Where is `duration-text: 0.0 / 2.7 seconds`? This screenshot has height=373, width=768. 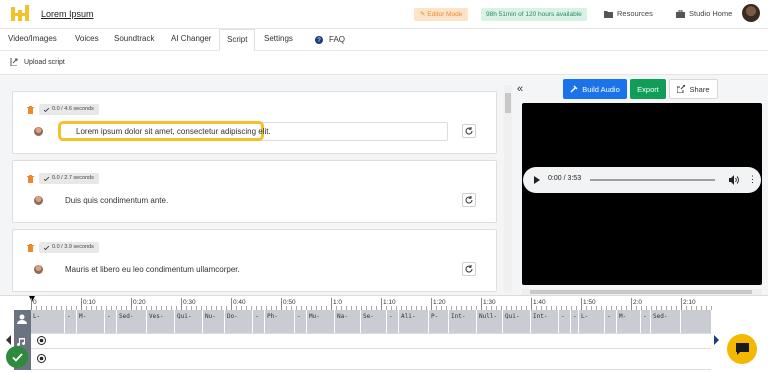 duration-text: 0.0 / 2.7 seconds is located at coordinates (73, 178).